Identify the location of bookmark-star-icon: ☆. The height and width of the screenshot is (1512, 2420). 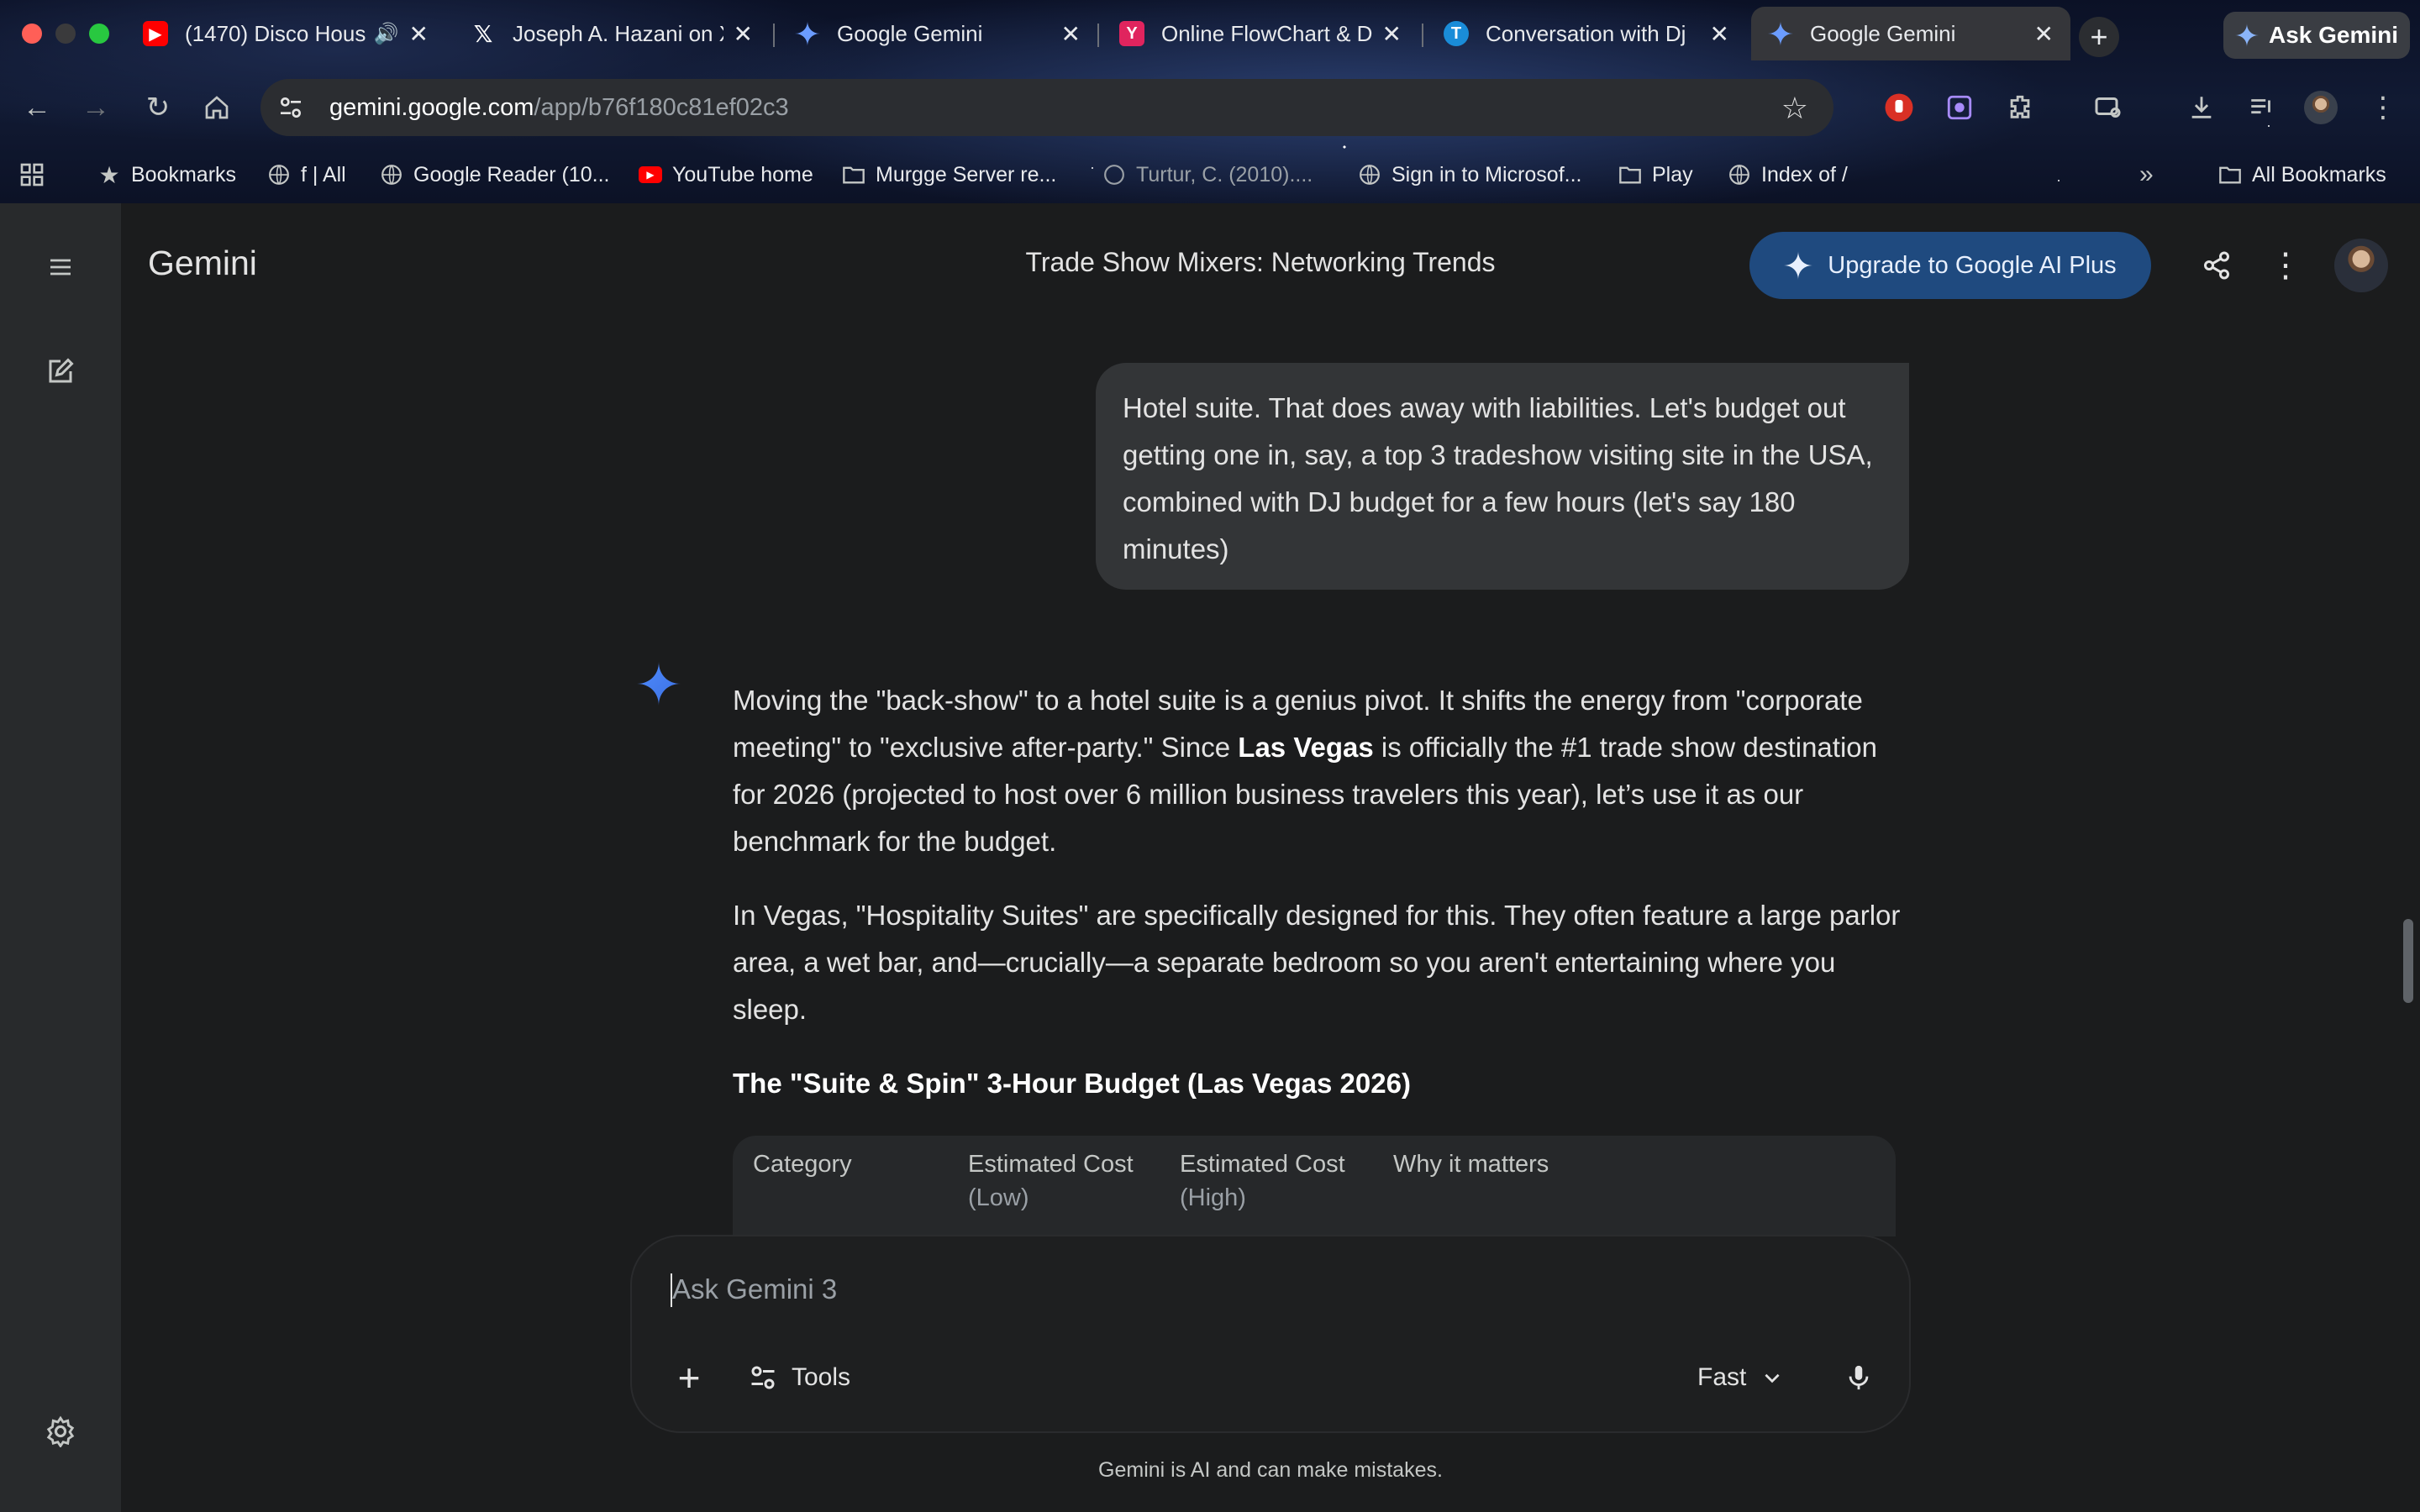
(1795, 108).